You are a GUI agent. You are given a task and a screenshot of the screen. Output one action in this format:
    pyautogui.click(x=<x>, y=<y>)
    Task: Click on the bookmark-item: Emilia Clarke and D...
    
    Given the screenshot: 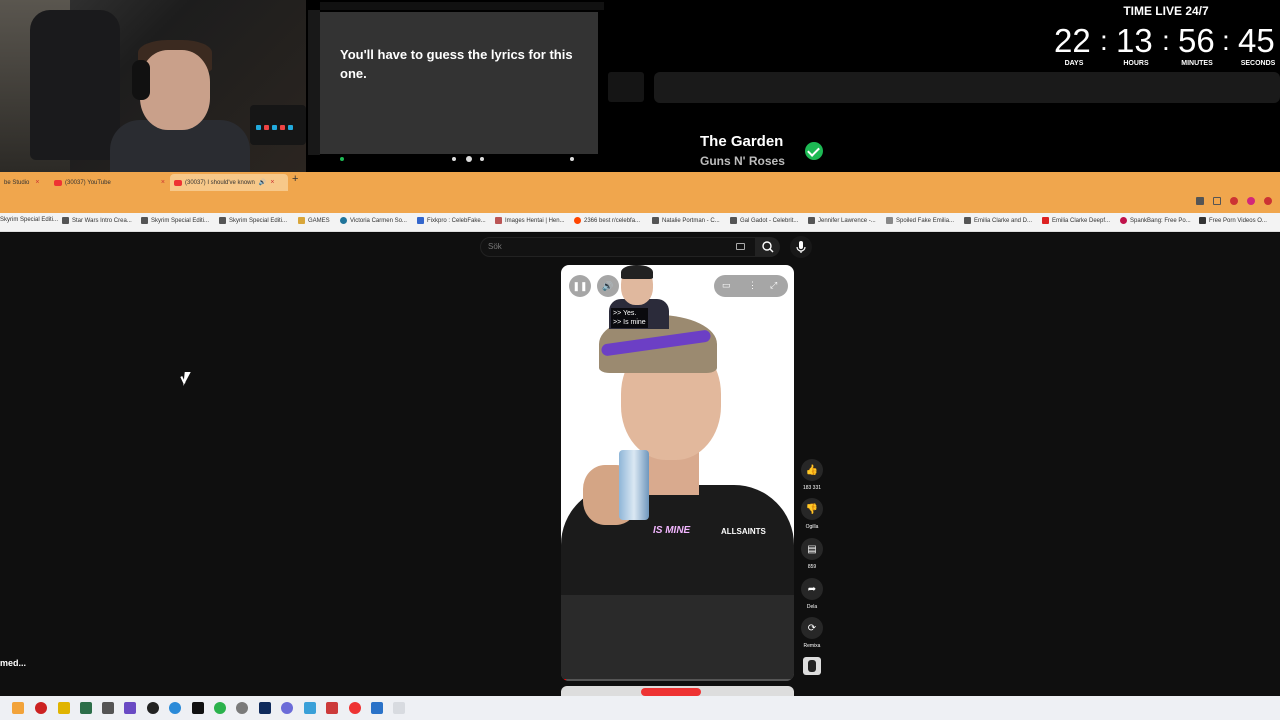 What is the action you would take?
    pyautogui.click(x=998, y=220)
    